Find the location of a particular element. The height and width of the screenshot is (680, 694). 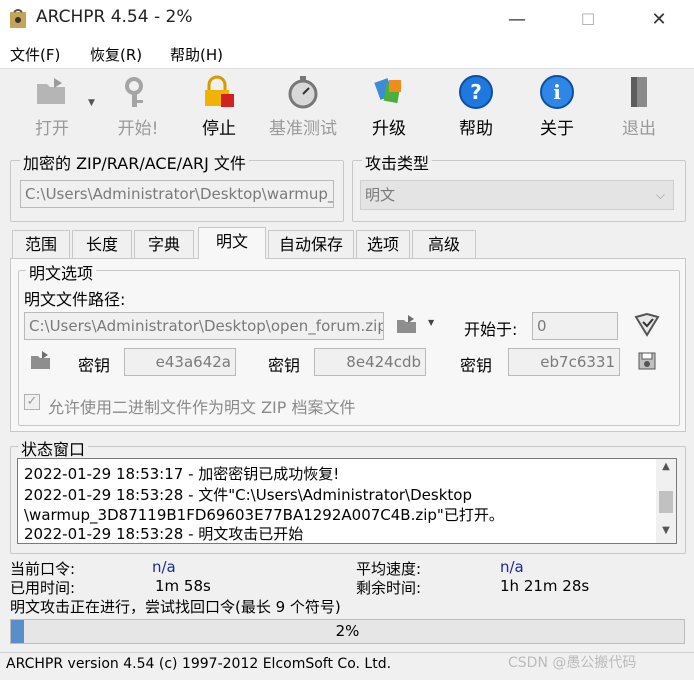

status-window-label: 状态窗口 is located at coordinates (53, 448).